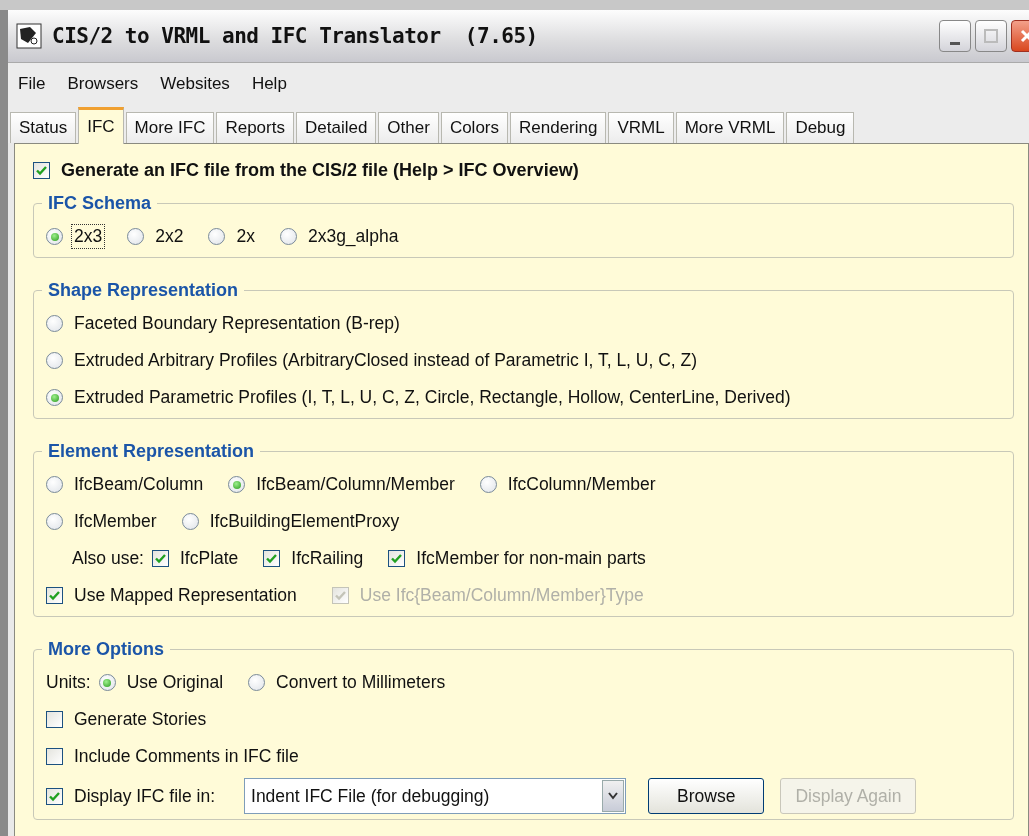 The image size is (1029, 836). Describe the element at coordinates (195, 84) in the screenshot. I see `menu-item: Websites` at that location.